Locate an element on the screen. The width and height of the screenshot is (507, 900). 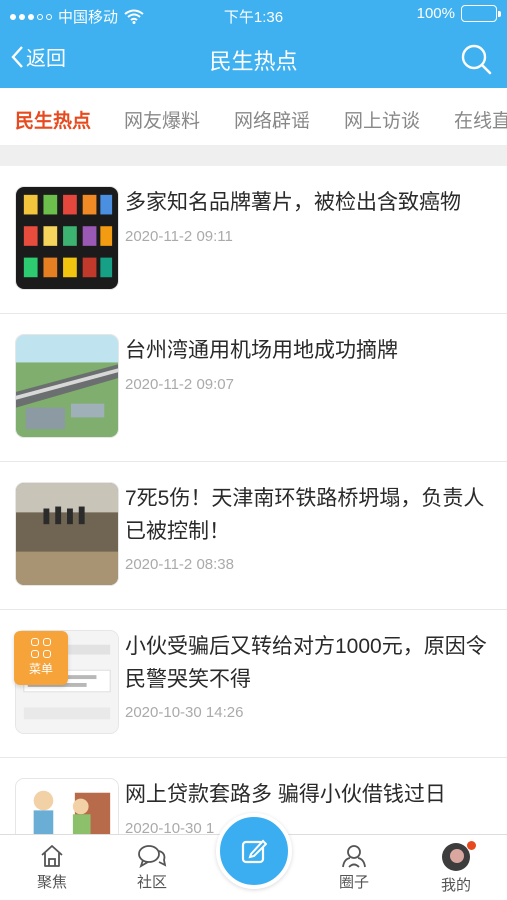
chips-shelf-image is located at coordinates (67, 238).